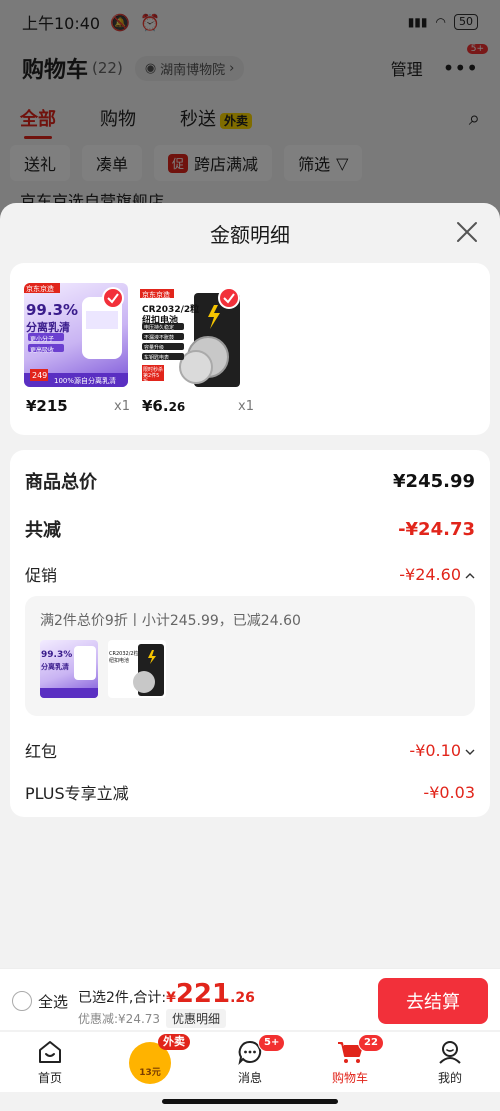  Describe the element at coordinates (150, 1073) in the screenshot. I see `waimai-amount: 13元` at that location.